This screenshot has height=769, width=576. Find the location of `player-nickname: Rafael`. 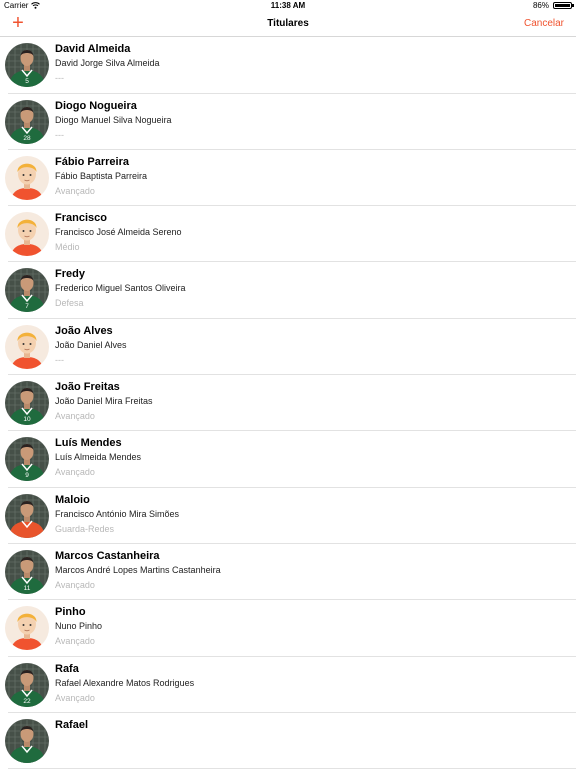

player-nickname: Rafael is located at coordinates (72, 724).